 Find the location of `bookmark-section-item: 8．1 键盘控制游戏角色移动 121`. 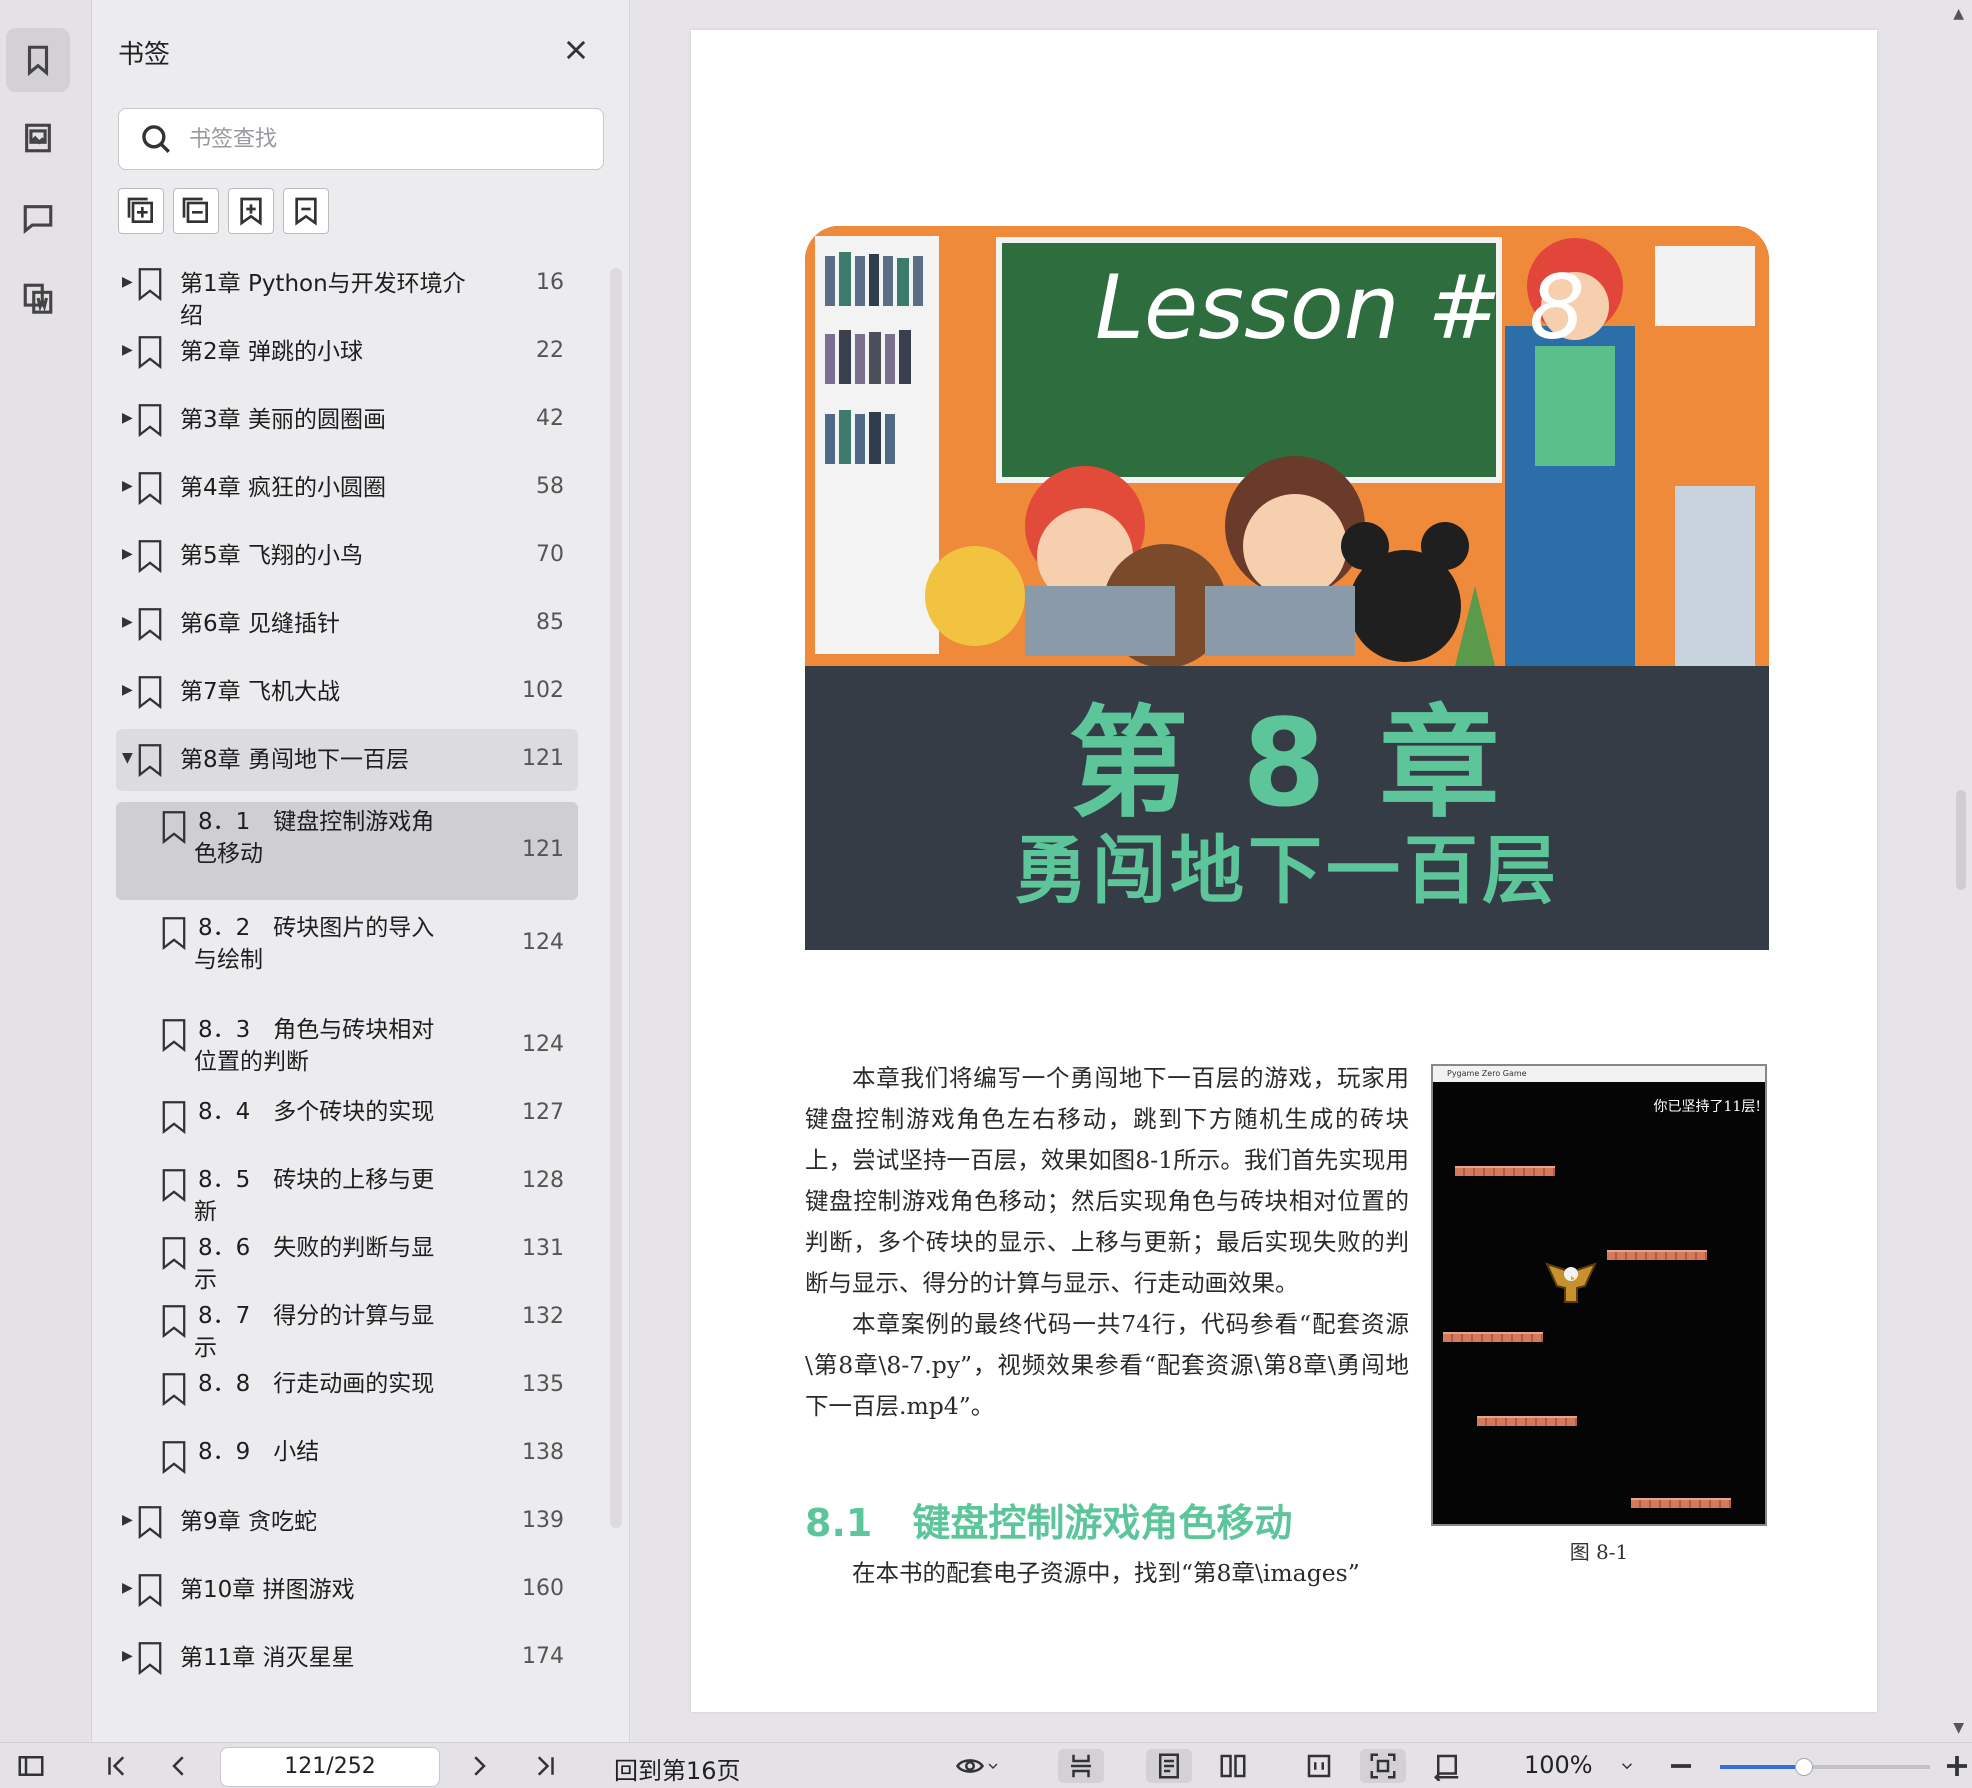

bookmark-section-item: 8．1 键盘控制游戏角色移动 121 is located at coordinates (347, 851).